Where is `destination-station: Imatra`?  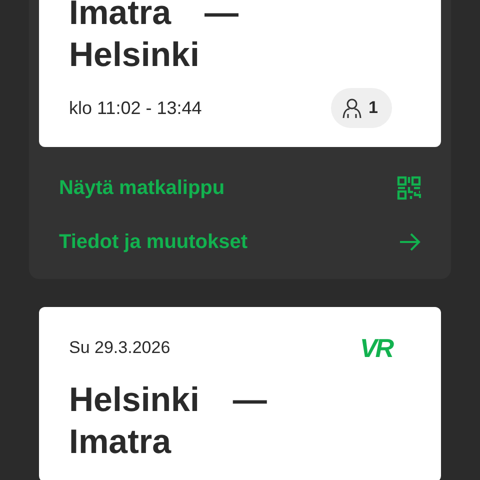
destination-station: Imatra is located at coordinates (120, 442).